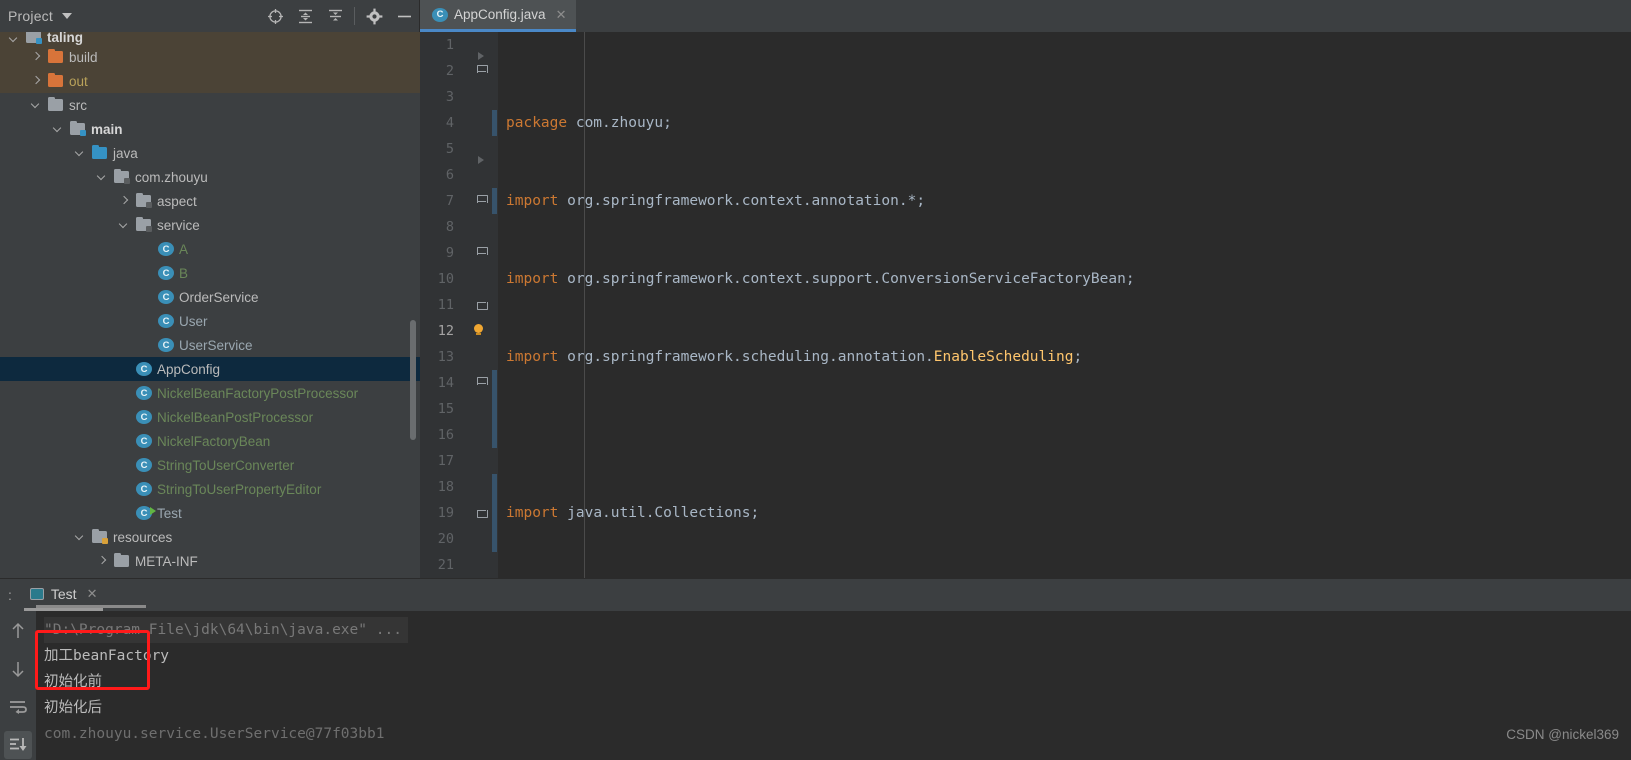 This screenshot has width=1631, height=760. Describe the element at coordinates (445, 487) in the screenshot. I see `line-number-18: 18` at that location.